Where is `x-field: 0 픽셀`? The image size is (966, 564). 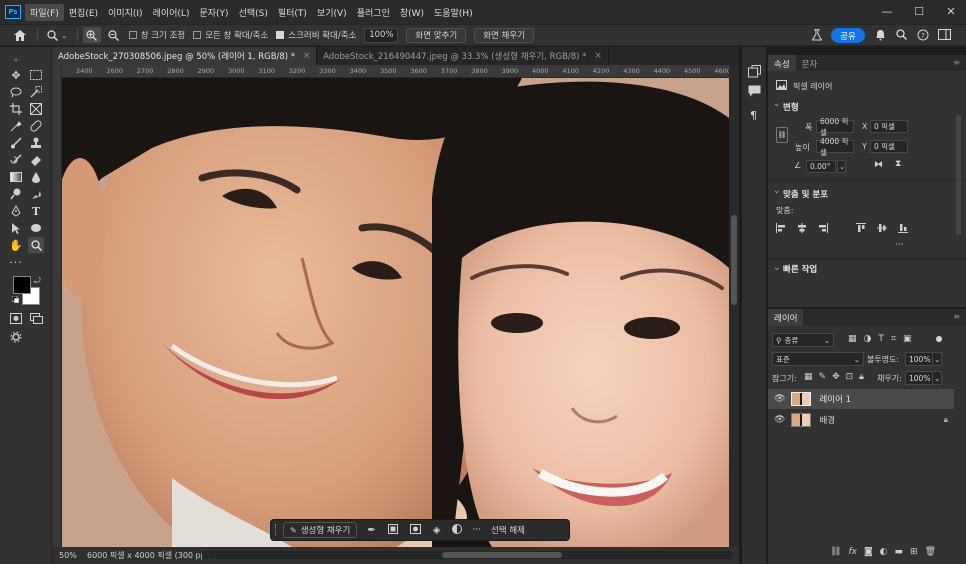 x-field: 0 픽셀 is located at coordinates (889, 126).